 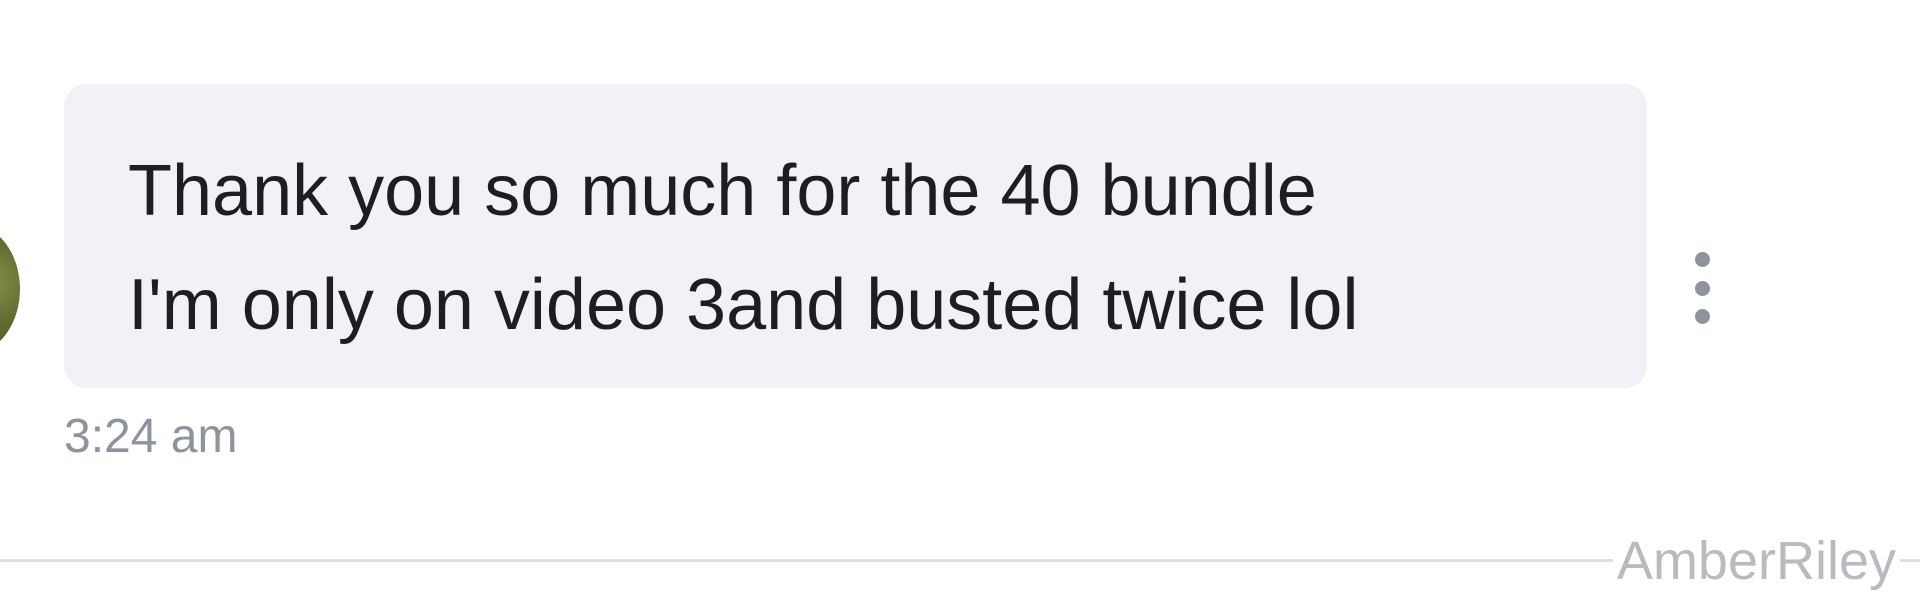 What do you see at coordinates (151, 436) in the screenshot?
I see `message-timestamp: 3:24 am` at bounding box center [151, 436].